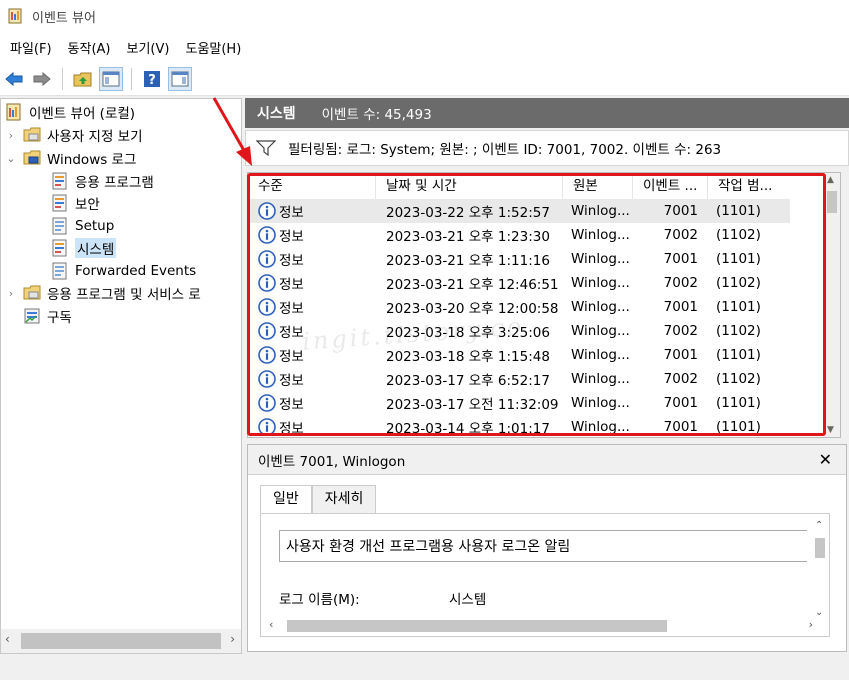 The height and width of the screenshot is (680, 849). Describe the element at coordinates (102, 181) in the screenshot. I see `tree-item-application: 응용 프로그램` at that location.